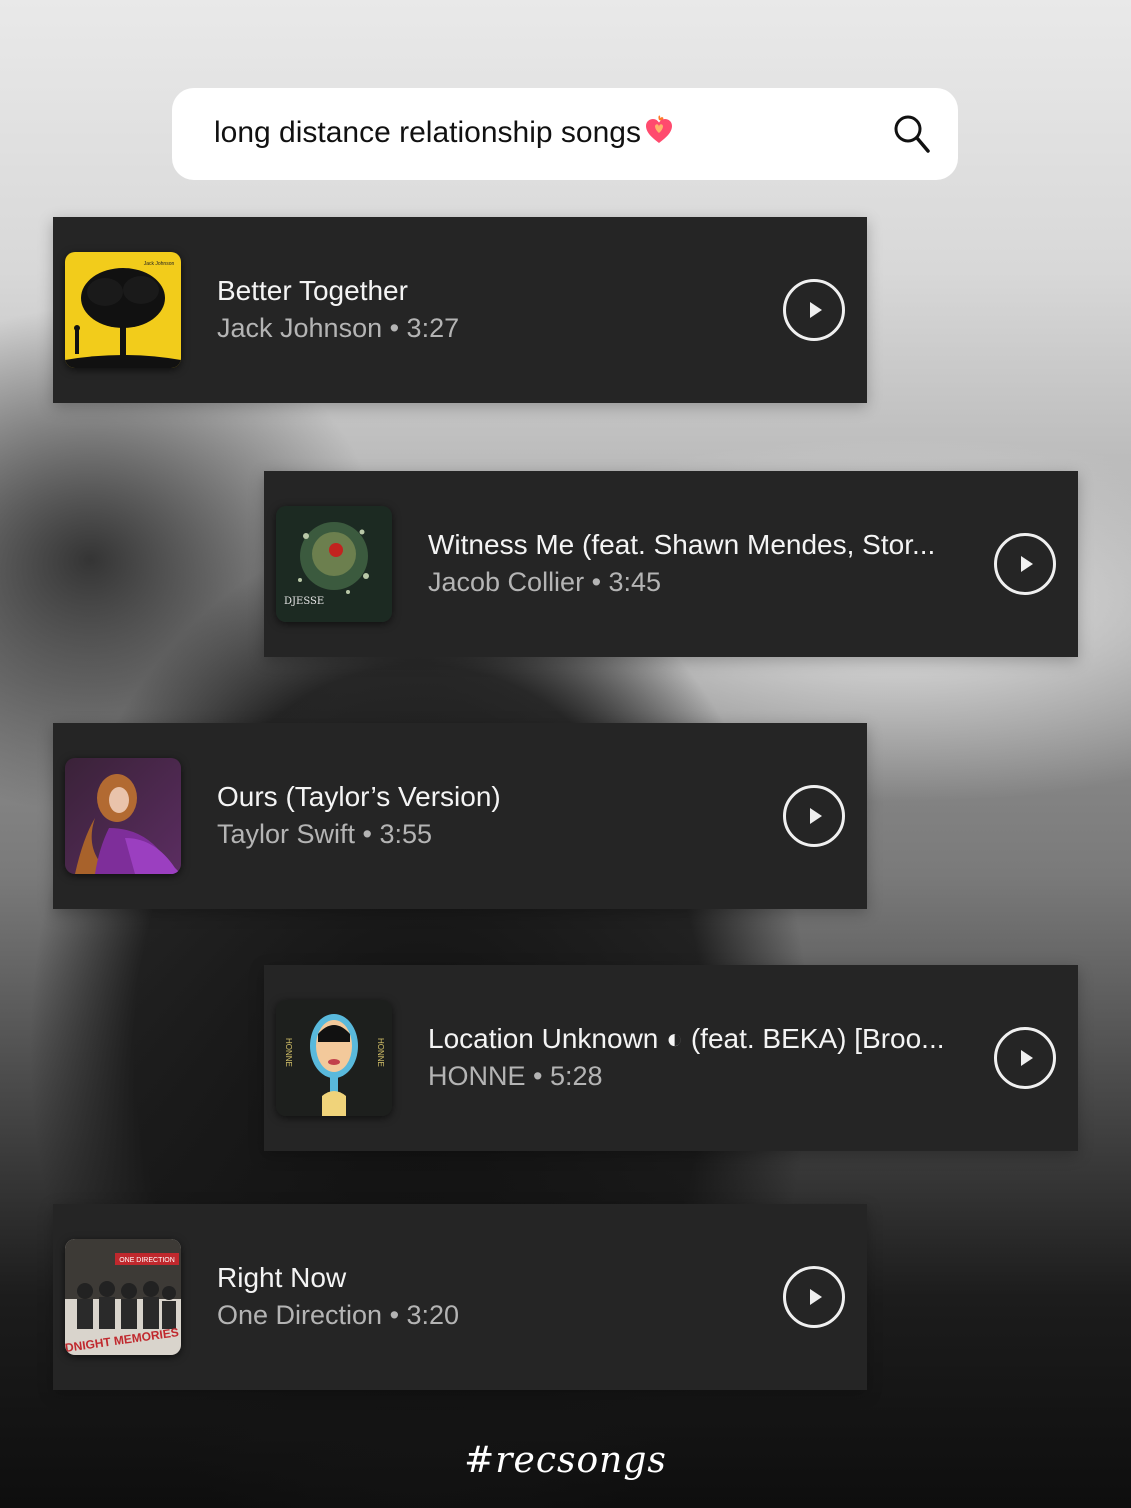  I want to click on album-art: ONE DIRECTION MIDNIGHT MEMORIES, so click(123, 1297).